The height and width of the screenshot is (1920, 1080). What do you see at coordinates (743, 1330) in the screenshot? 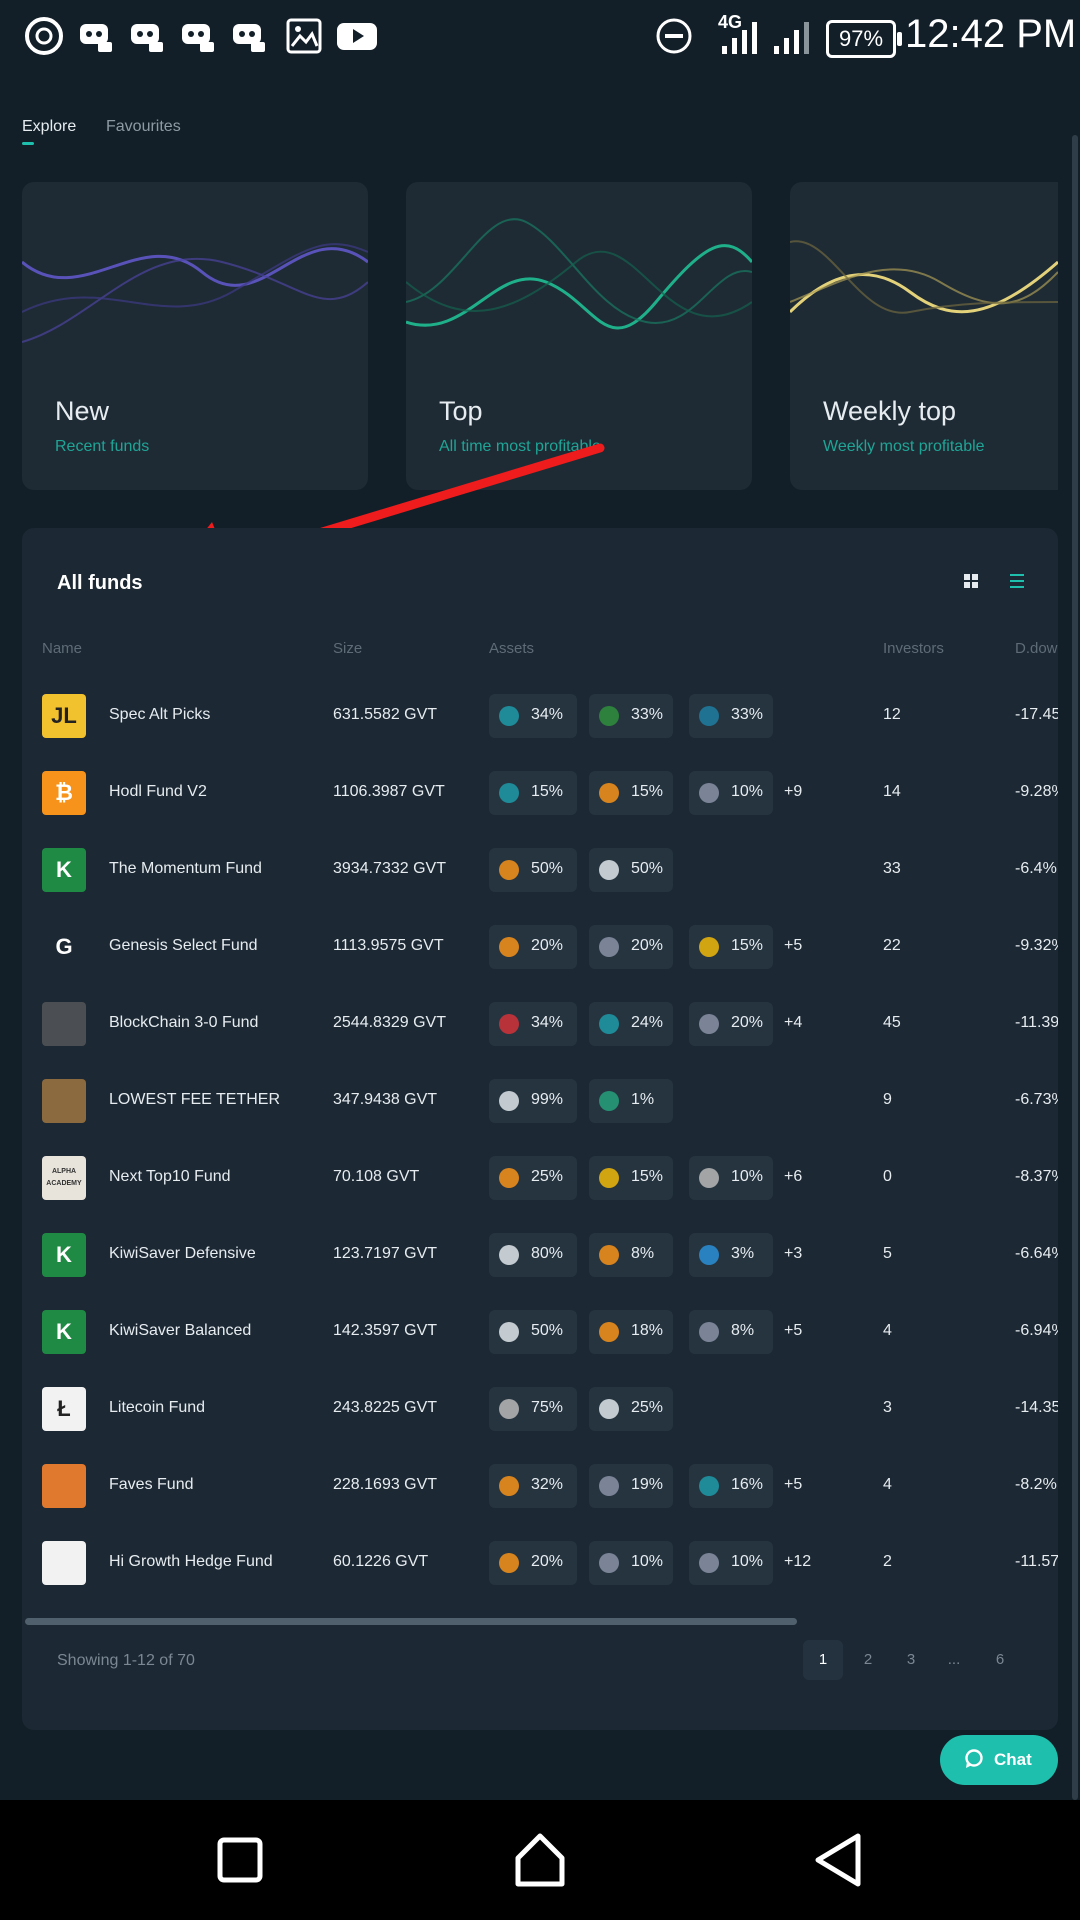
I see `asset-percent: 8%` at bounding box center [743, 1330].